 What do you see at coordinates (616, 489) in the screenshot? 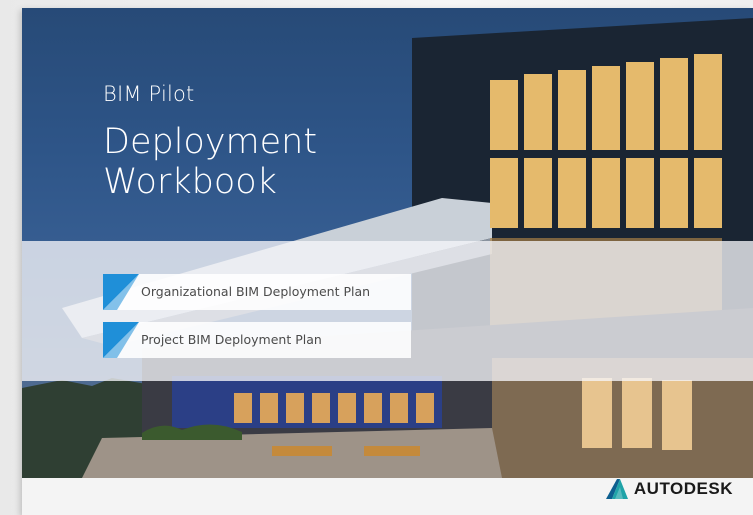
I see `autodesk-logo-icon` at bounding box center [616, 489].